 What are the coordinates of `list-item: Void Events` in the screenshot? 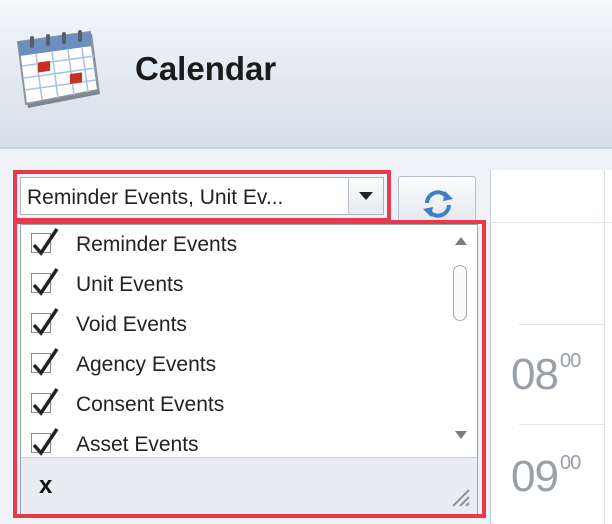 It's located at (231, 325).